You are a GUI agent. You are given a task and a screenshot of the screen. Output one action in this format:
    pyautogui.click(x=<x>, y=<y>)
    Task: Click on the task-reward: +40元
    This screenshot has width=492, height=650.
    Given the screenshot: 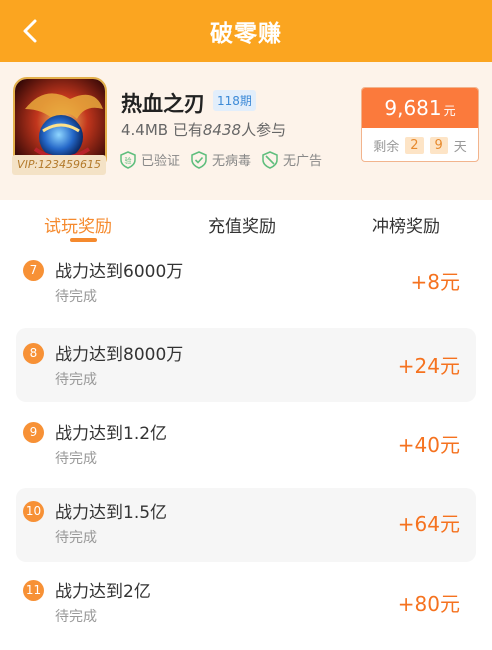 What is the action you would take?
    pyautogui.click(x=428, y=445)
    